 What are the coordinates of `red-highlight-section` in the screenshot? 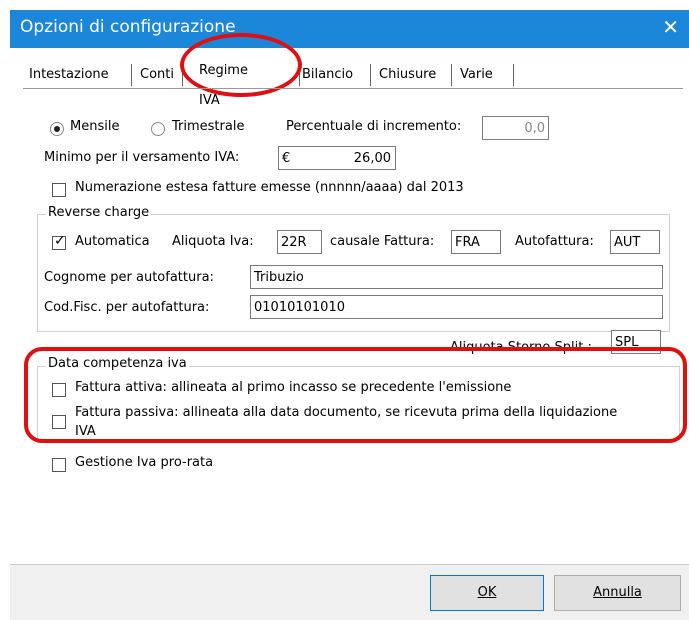 It's located at (355, 395).